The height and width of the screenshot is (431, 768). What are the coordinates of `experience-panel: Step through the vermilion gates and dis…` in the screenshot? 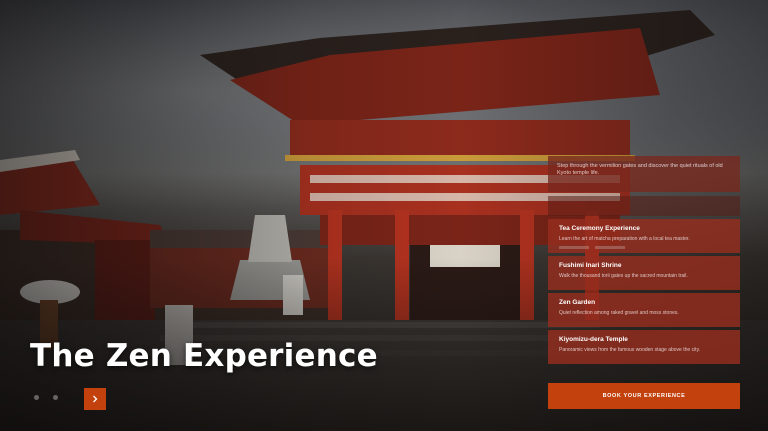 It's located at (644, 260).